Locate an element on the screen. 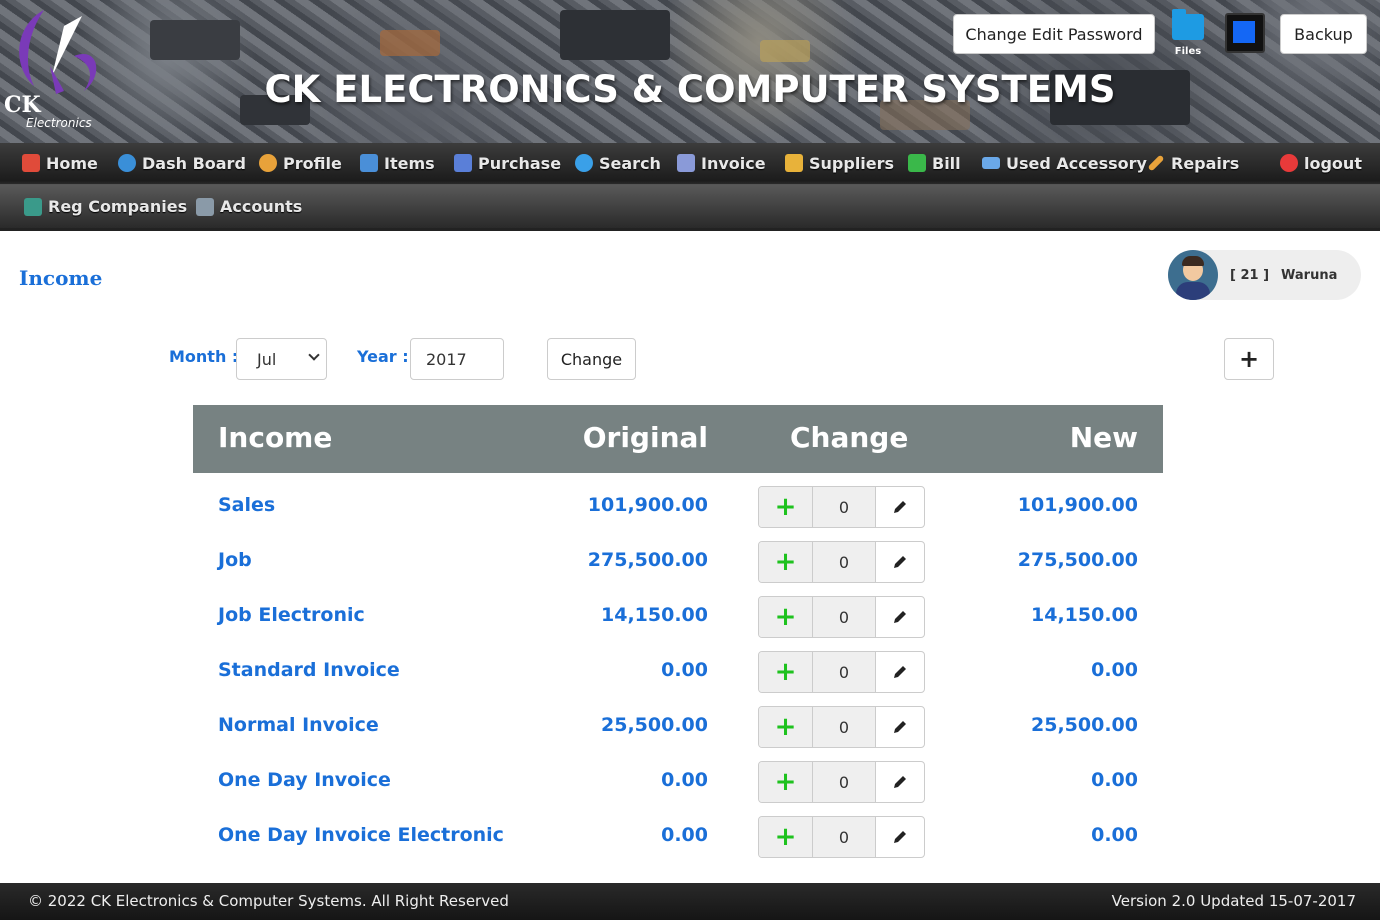 Image resolution: width=1380 pixels, height=920 pixels. chevron-down-icon is located at coordinates (314, 355).